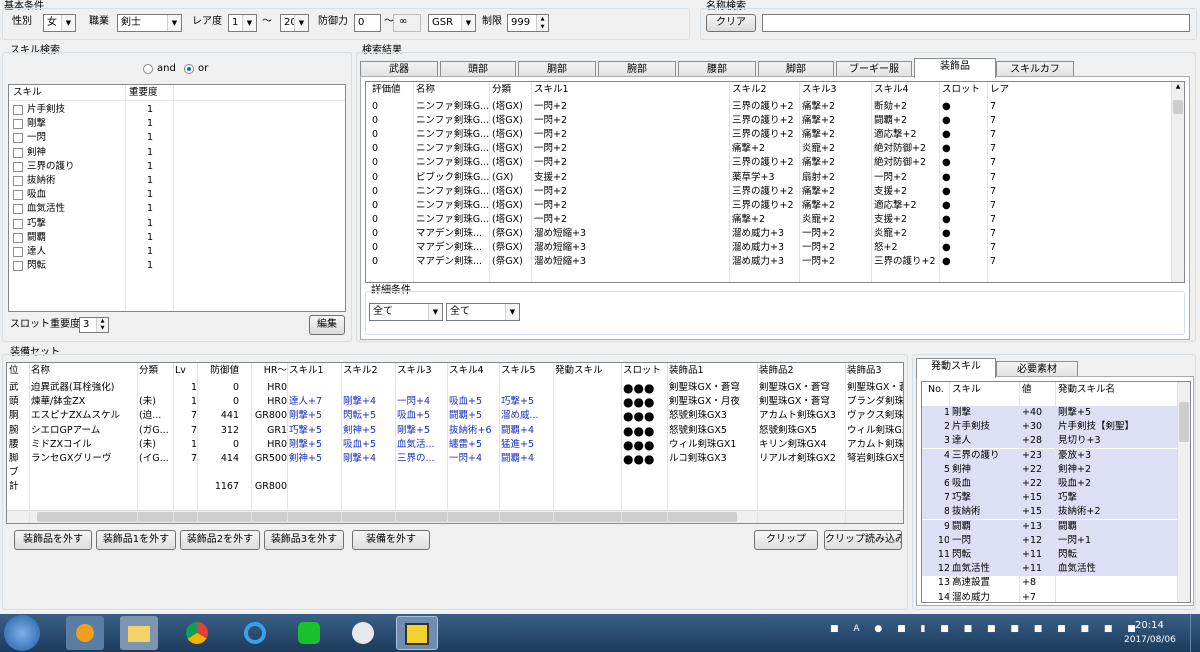 The image size is (1200, 652). I want to click on active-skill-row: 12 血気活性 +11 血気活性, so click(1050, 569).